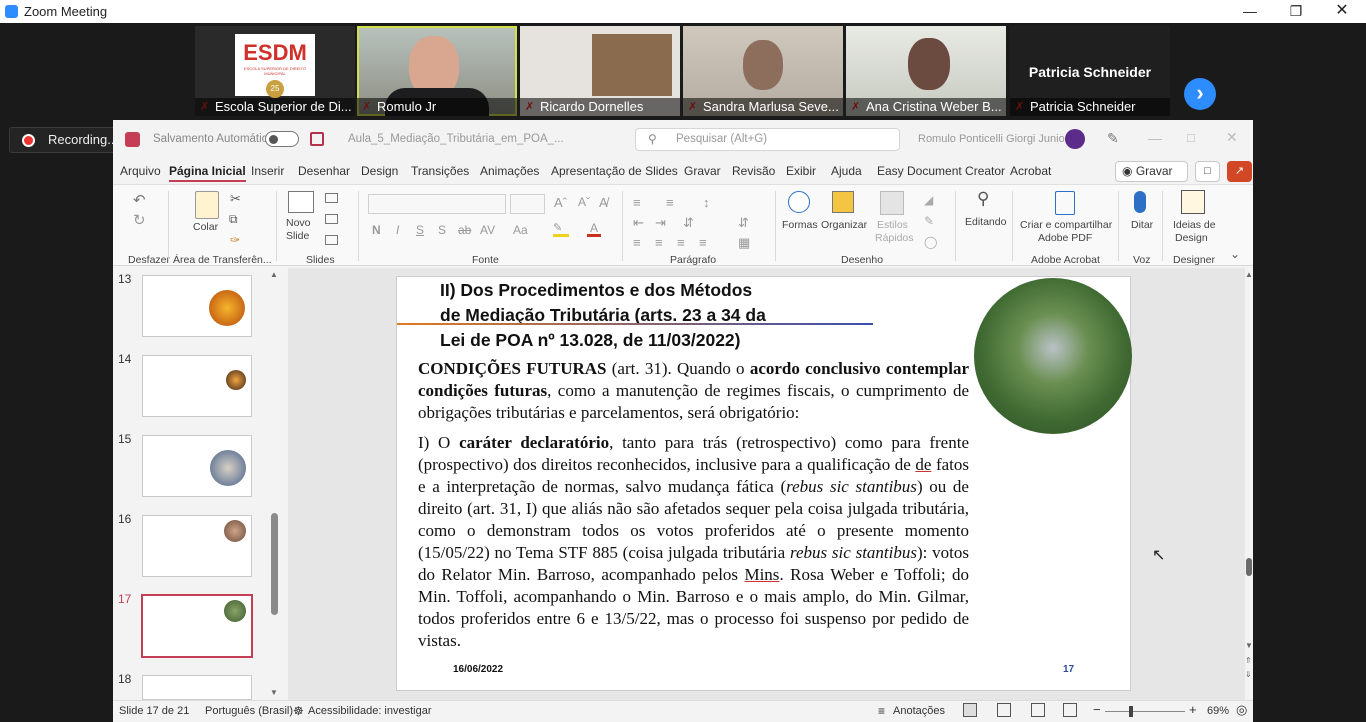 The width and height of the screenshot is (1366, 722). I want to click on find-icon: ⚲, so click(983, 199).